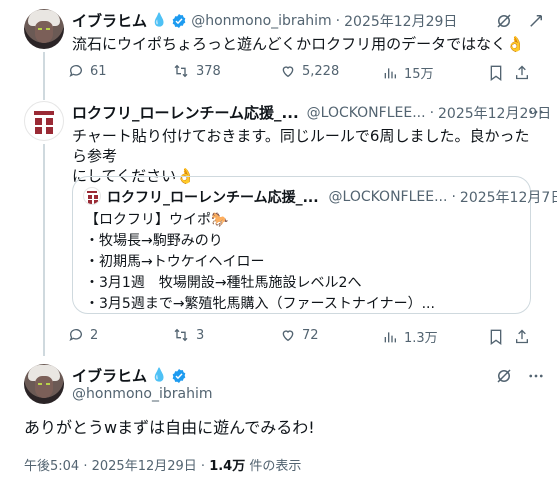 Image resolution: width=557 pixels, height=494 pixels. Describe the element at coordinates (83, 335) in the screenshot. I see `reply-button: 2` at that location.